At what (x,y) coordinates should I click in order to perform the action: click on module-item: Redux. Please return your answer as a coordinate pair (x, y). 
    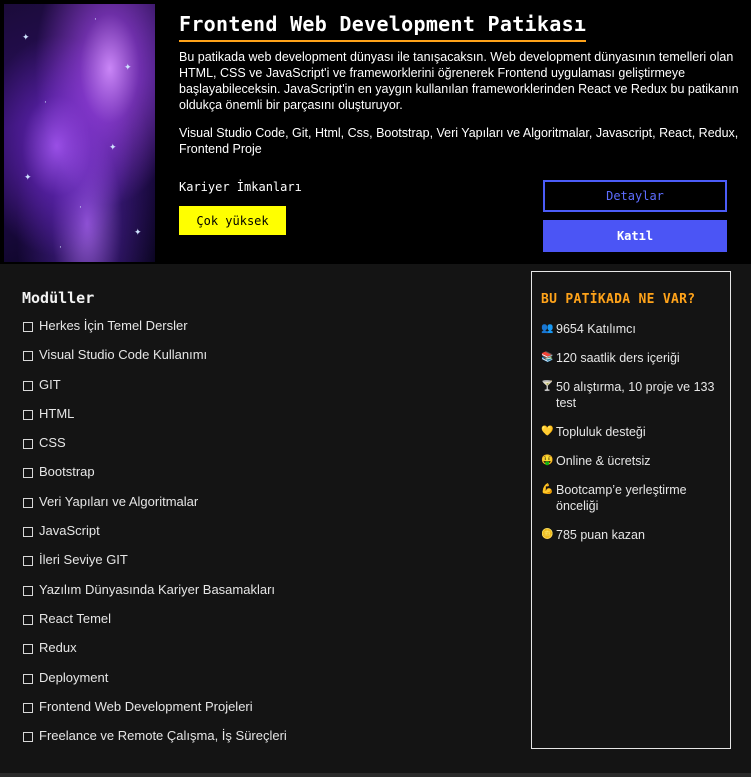
    Looking at the image, I should click on (262, 654).